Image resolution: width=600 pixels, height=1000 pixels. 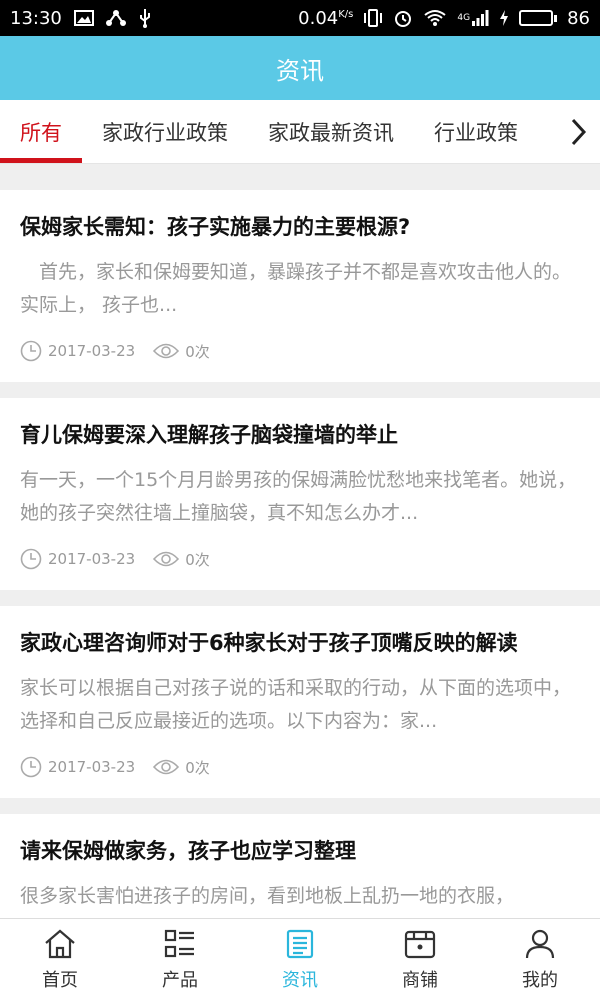 What do you see at coordinates (504, 18) in the screenshot?
I see `charging-icon` at bounding box center [504, 18].